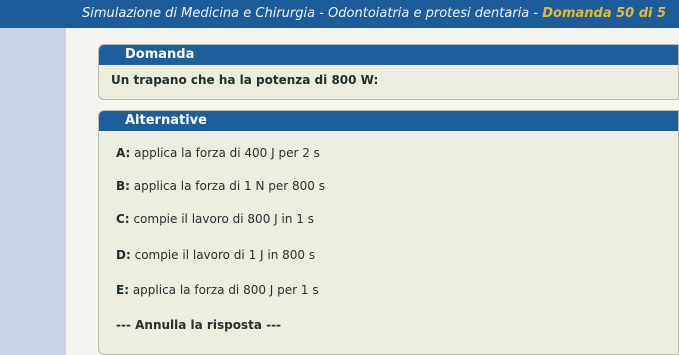 This screenshot has height=355, width=679. Describe the element at coordinates (388, 121) in the screenshot. I see `alternatives-header: Alternative` at that location.